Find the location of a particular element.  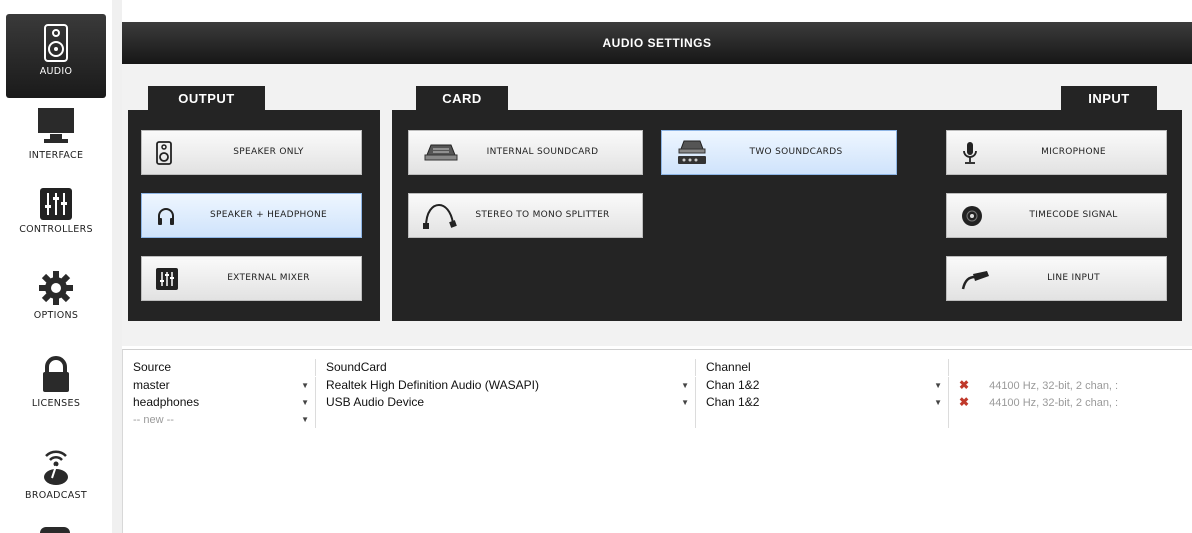

tab-card: CARD is located at coordinates (462, 98).